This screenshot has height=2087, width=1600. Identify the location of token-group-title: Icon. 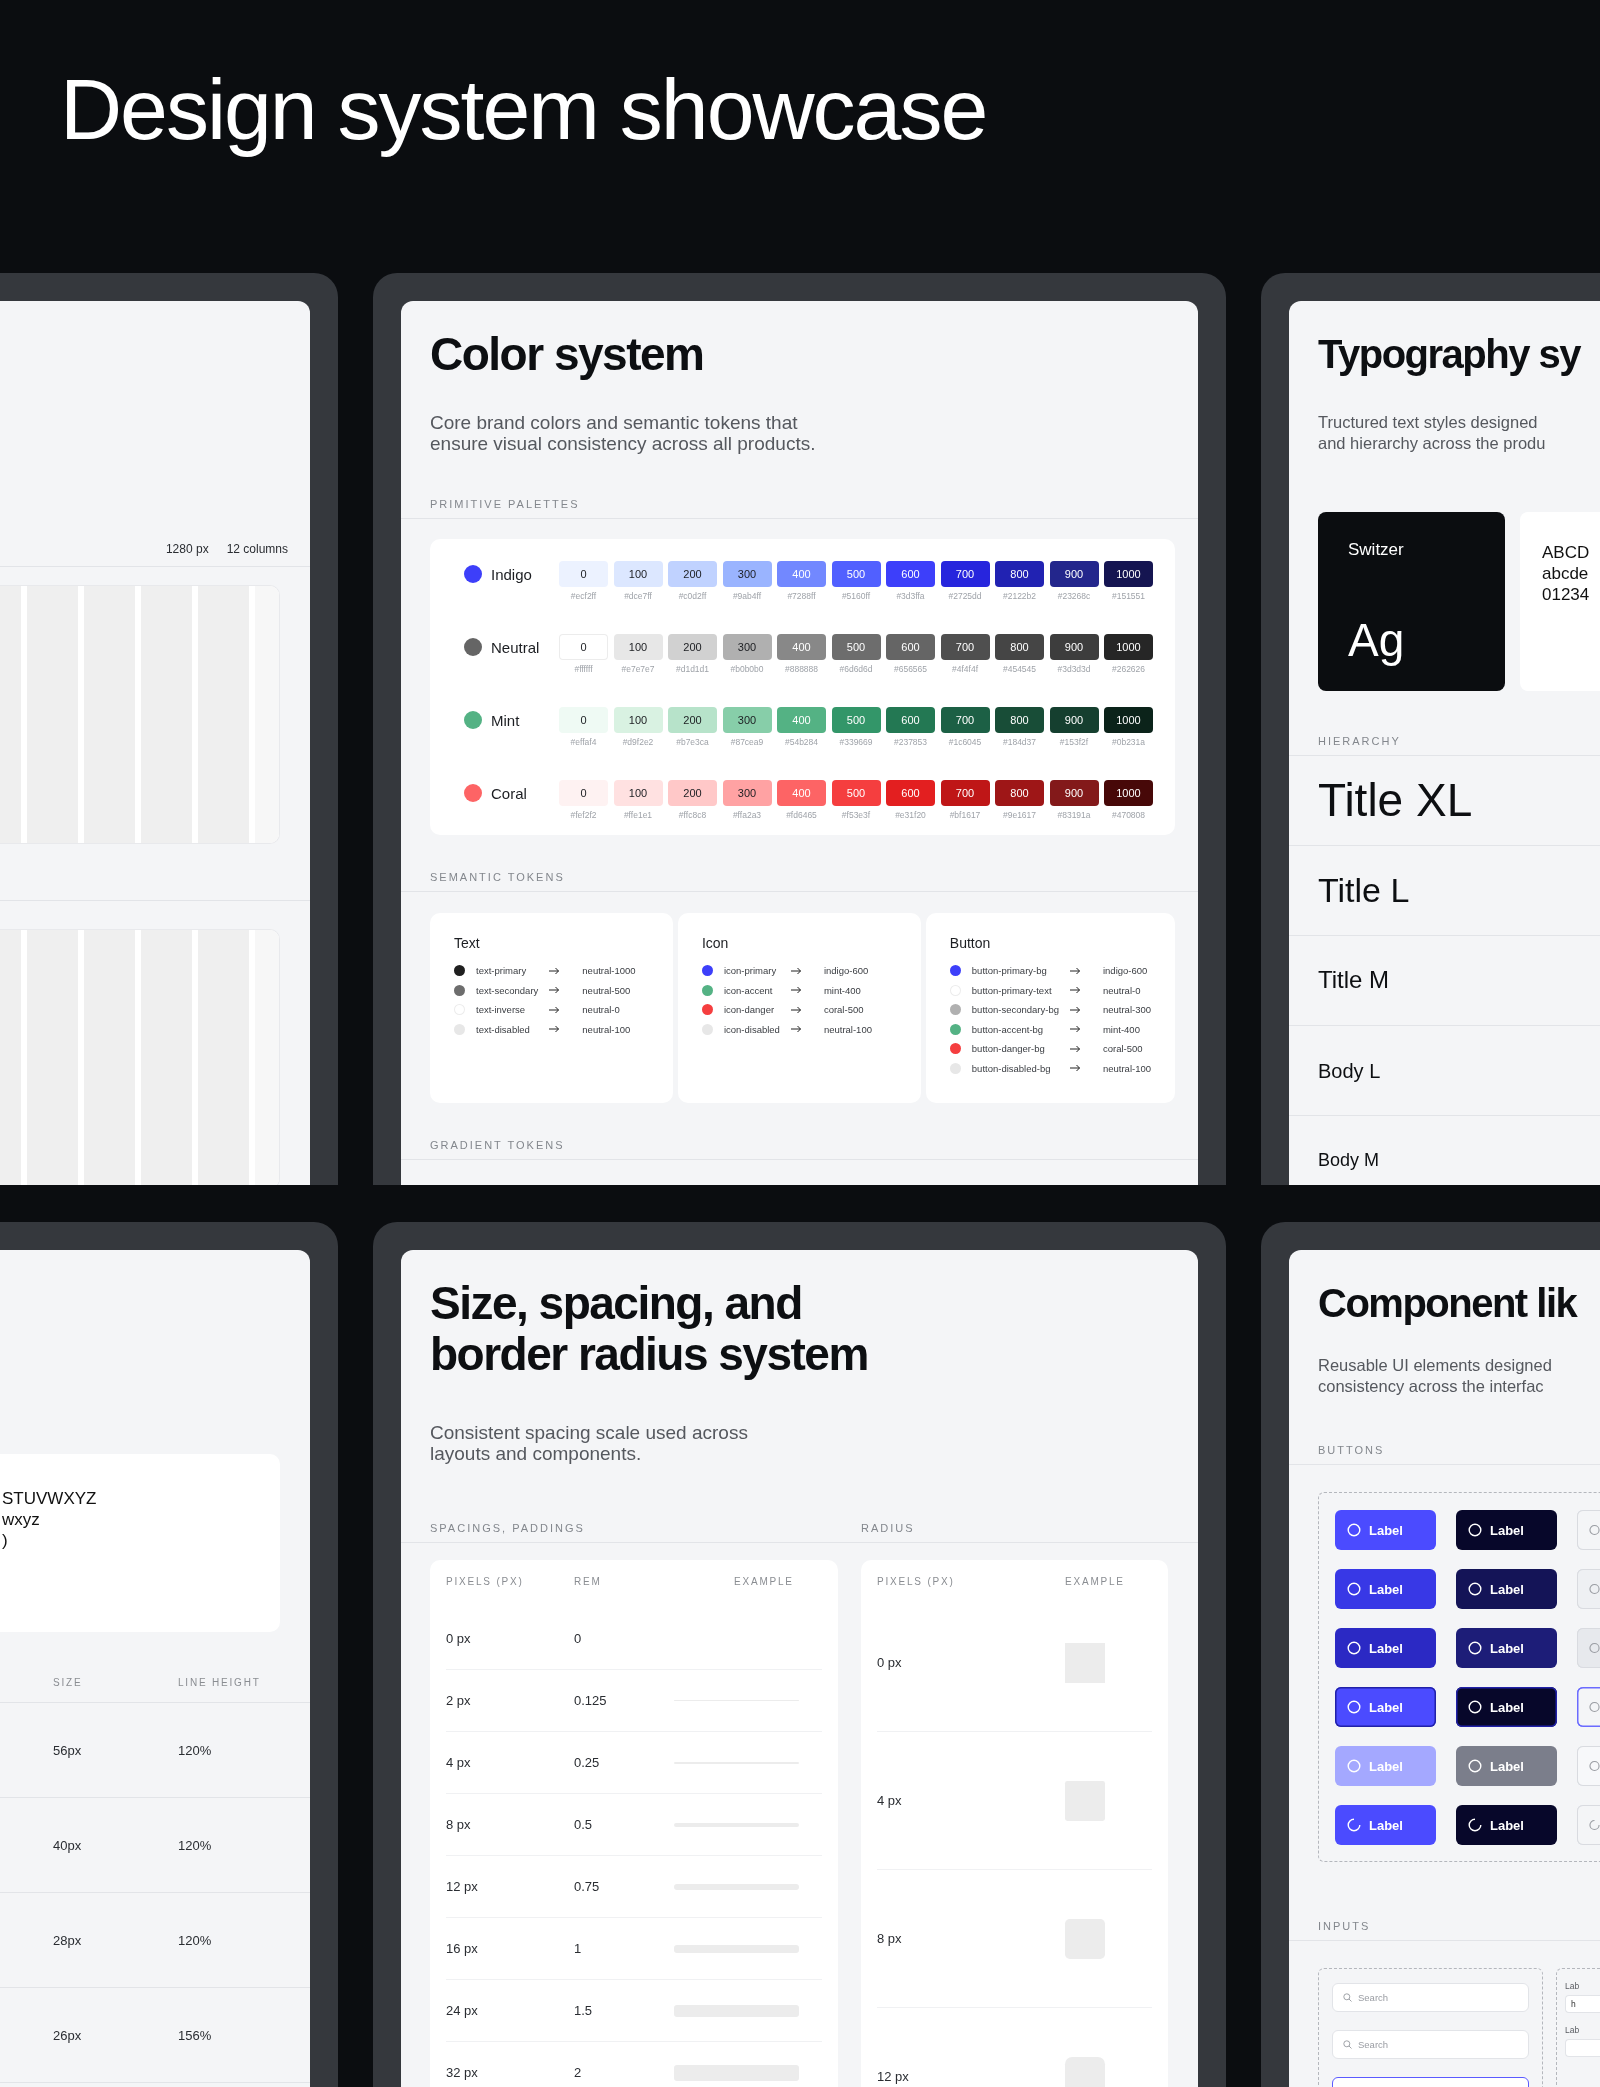
(715, 943).